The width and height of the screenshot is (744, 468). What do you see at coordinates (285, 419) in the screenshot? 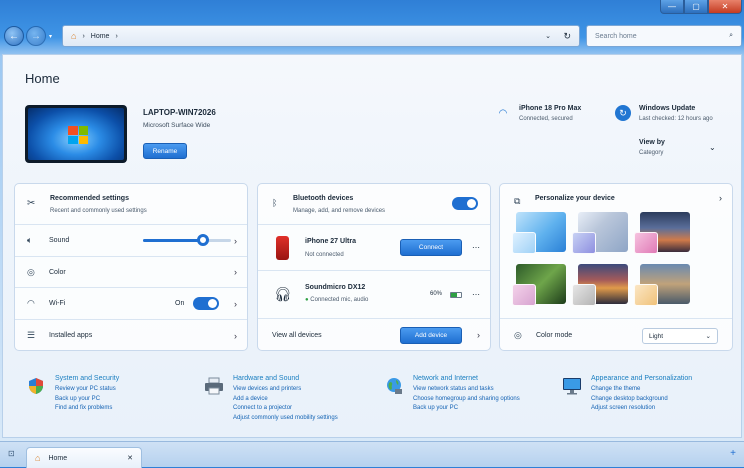
I see `category-link: Adjust commonly used mobility settings` at bounding box center [285, 419].